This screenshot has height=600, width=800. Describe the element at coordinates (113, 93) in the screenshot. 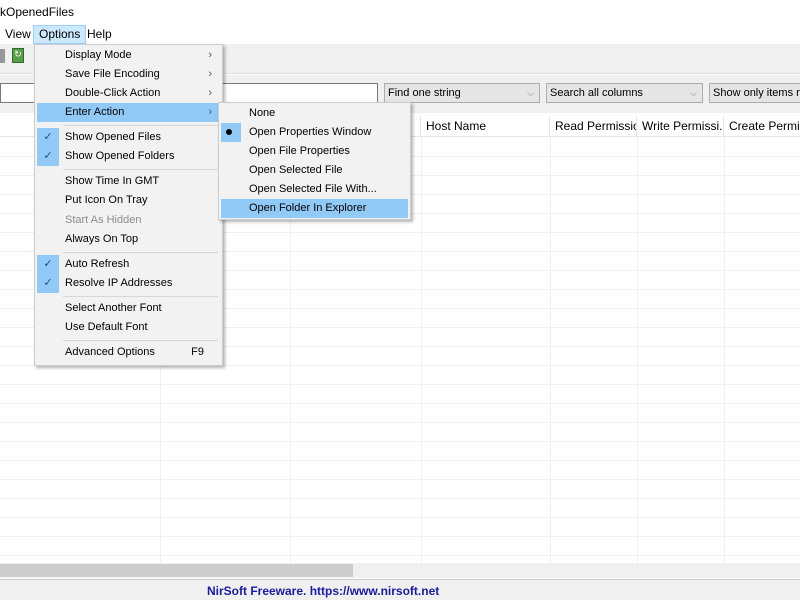

I see `menu-item-label: Double-Click Action` at that location.